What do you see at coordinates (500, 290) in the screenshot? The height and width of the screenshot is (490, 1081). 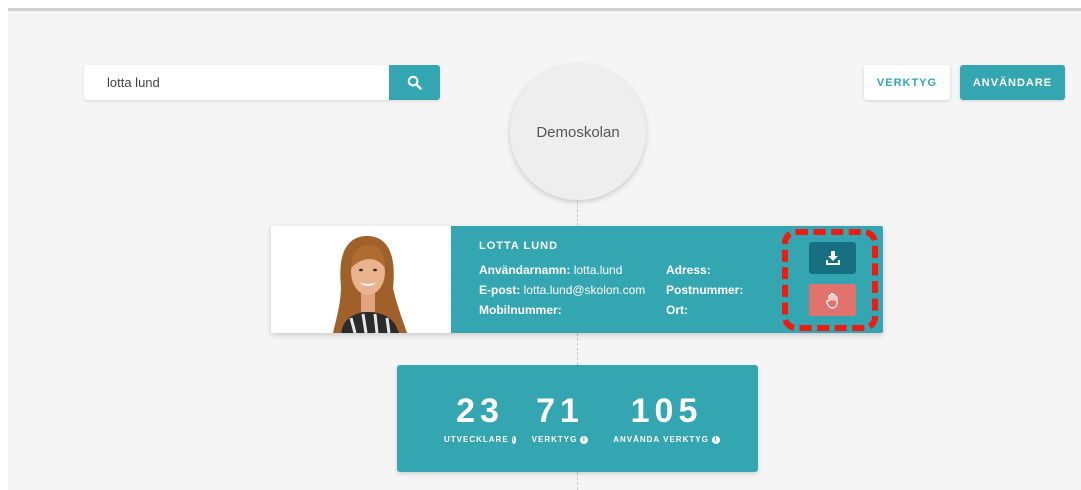 I see `email-label: E-post:` at bounding box center [500, 290].